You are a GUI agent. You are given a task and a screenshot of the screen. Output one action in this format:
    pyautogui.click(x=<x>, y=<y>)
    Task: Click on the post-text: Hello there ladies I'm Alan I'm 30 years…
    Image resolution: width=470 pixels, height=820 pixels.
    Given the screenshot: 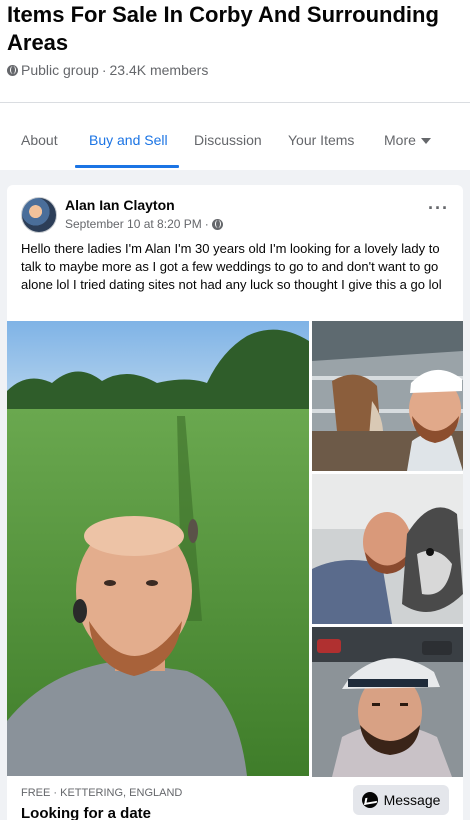 What is the action you would take?
    pyautogui.click(x=231, y=266)
    